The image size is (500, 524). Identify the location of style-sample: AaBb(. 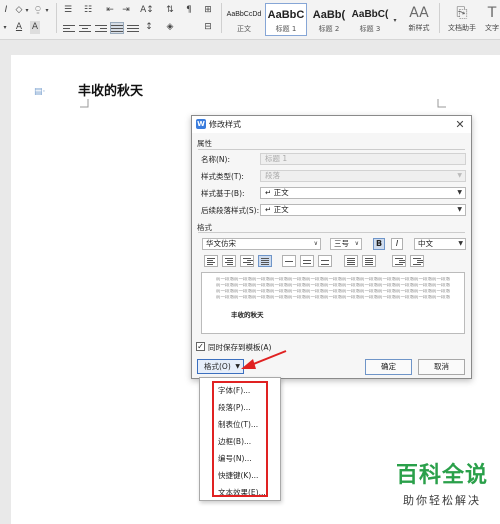
(329, 15).